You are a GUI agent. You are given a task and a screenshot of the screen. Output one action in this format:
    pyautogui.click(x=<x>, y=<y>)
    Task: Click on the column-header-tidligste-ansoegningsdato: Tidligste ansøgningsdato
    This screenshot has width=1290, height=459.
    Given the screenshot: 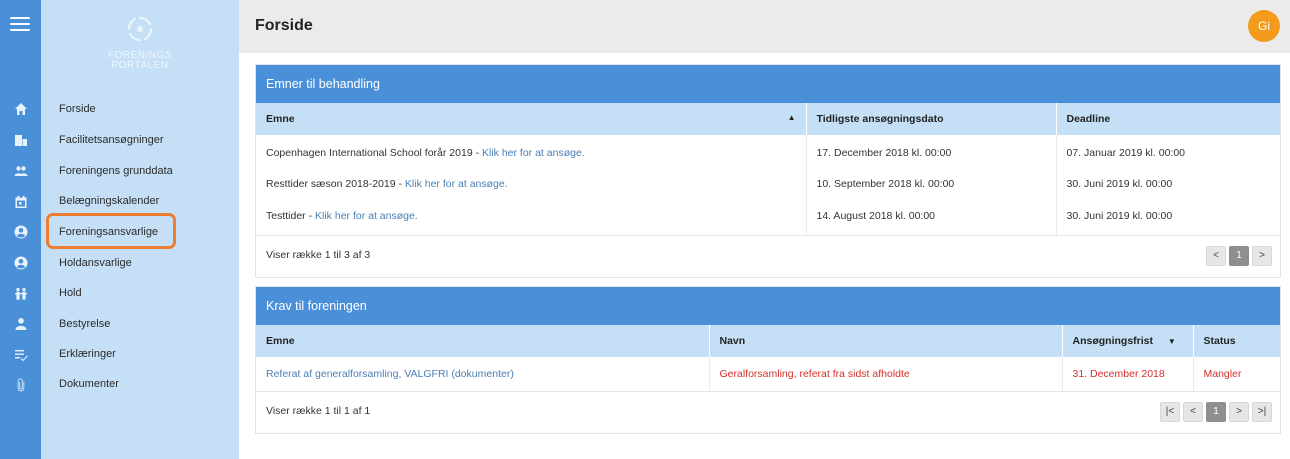 What is the action you would take?
    pyautogui.click(x=931, y=119)
    